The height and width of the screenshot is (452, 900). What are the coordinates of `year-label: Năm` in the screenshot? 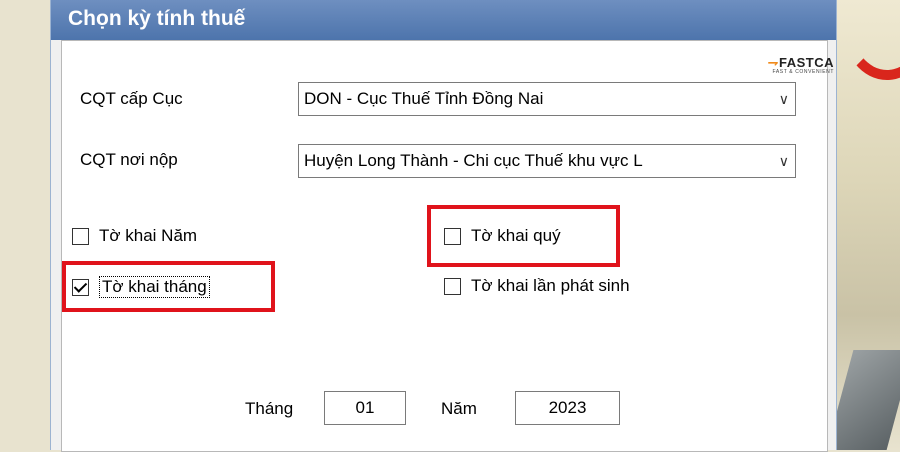 It's located at (459, 408).